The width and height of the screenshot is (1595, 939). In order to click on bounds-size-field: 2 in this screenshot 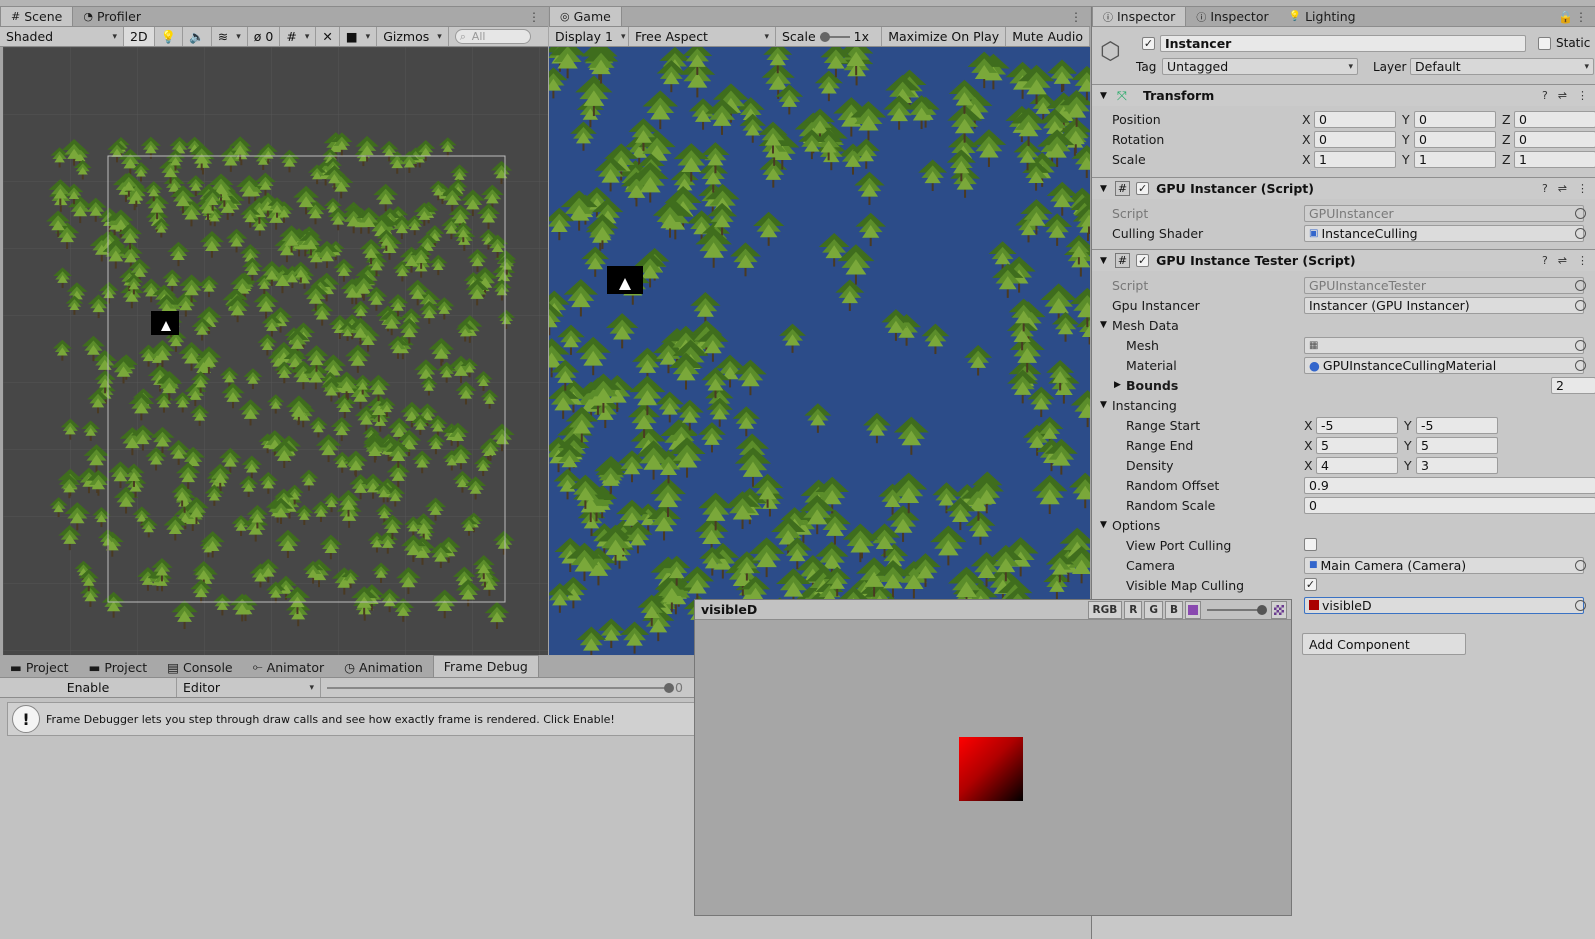, I will do `click(1573, 385)`.